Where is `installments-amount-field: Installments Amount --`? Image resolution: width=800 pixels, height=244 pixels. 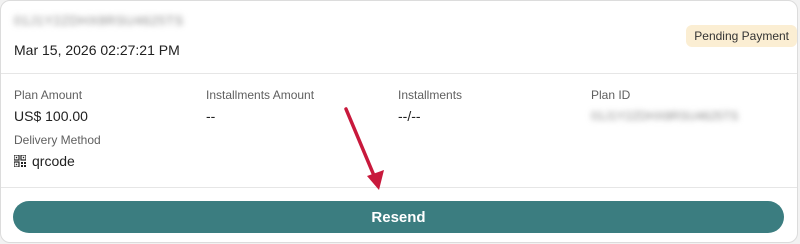 installments-amount-field: Installments Amount -- is located at coordinates (296, 106).